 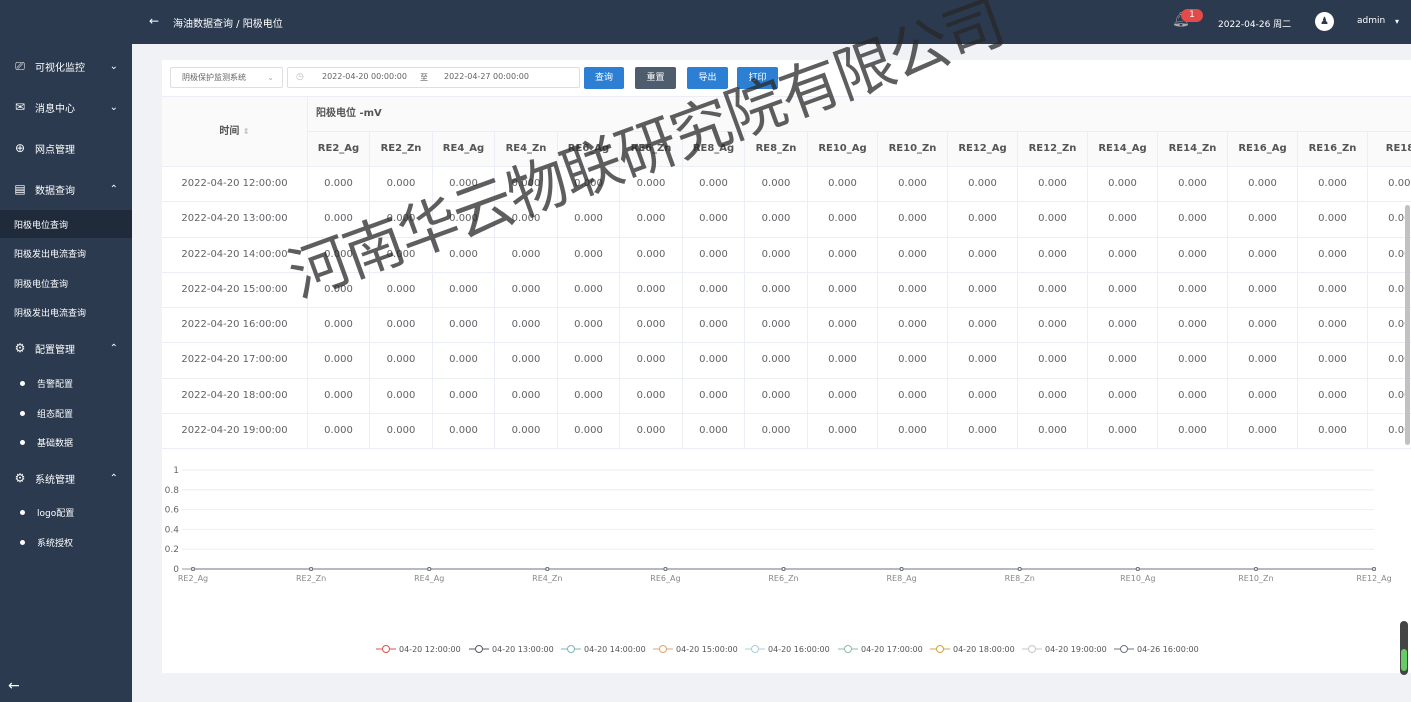 I want to click on column-header: RE4_Ag, so click(x=464, y=149).